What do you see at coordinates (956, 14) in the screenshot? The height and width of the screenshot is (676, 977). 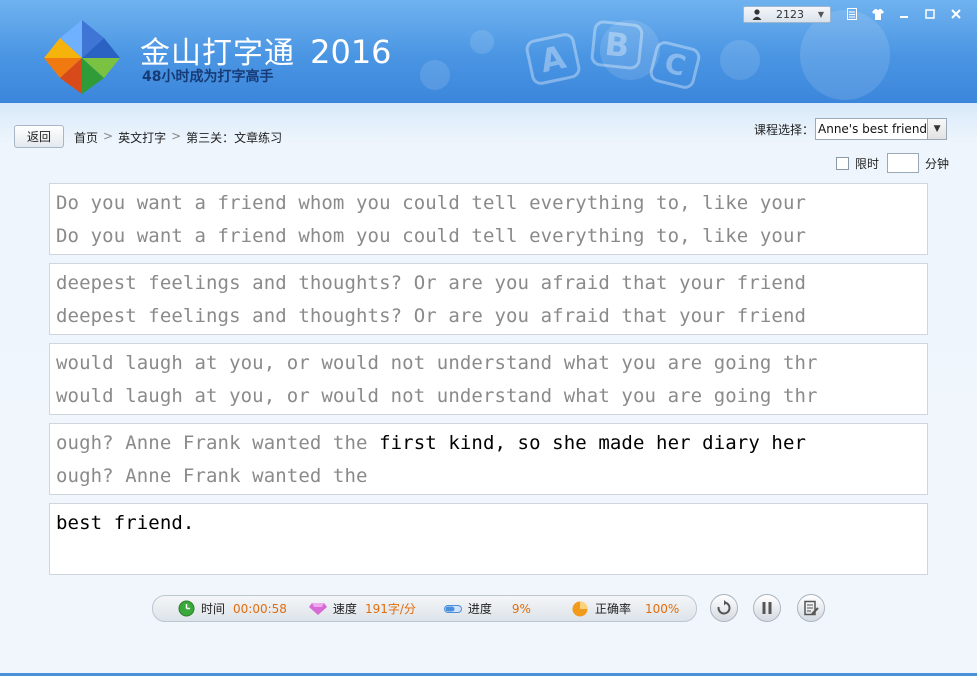 I see `close-icon` at bounding box center [956, 14].